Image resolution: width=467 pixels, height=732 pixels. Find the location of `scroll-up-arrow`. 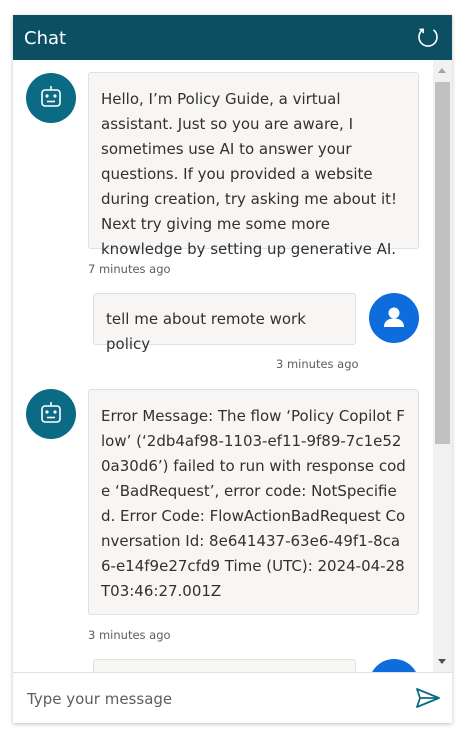

scroll-up-arrow is located at coordinates (442, 70).